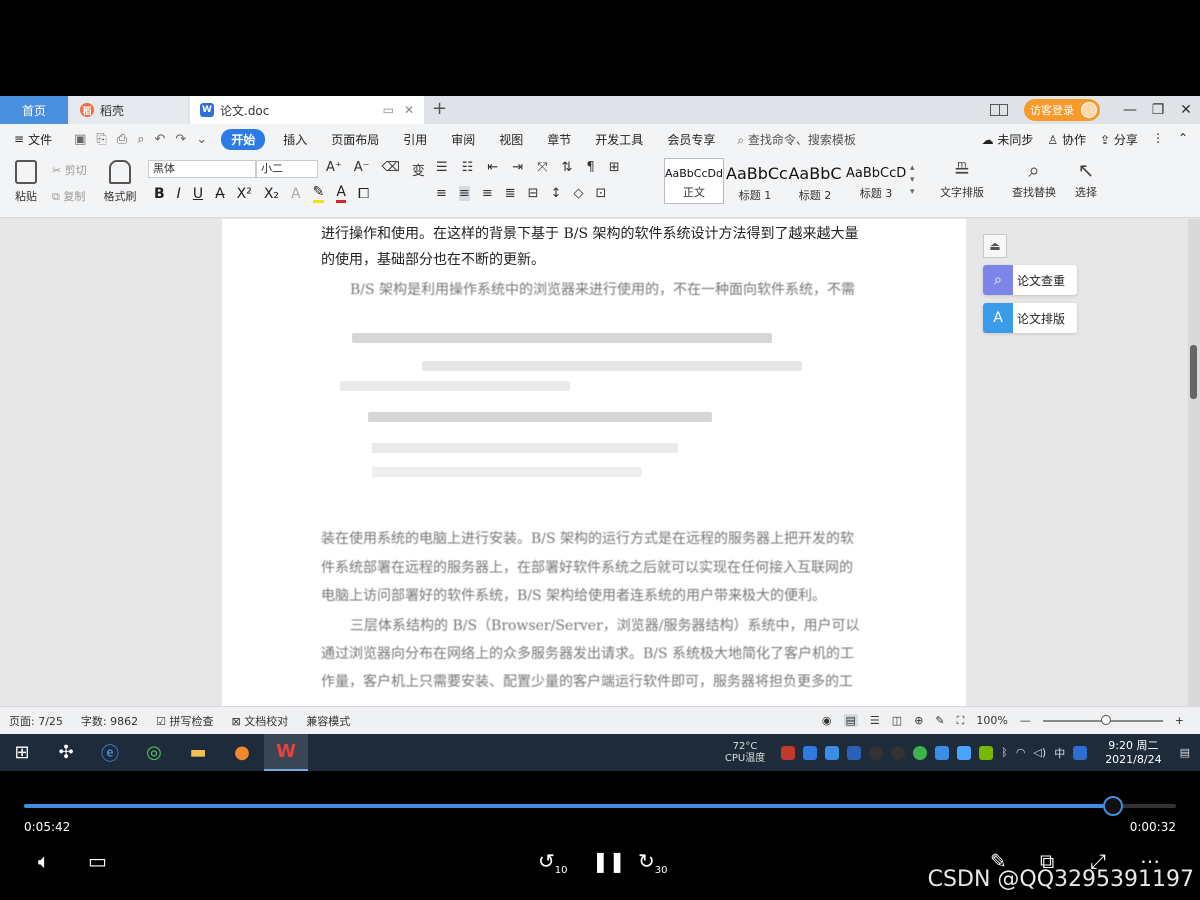  What do you see at coordinates (1030, 280) in the screenshot?
I see `paper-check-button: ⌕ 论文查重` at bounding box center [1030, 280].